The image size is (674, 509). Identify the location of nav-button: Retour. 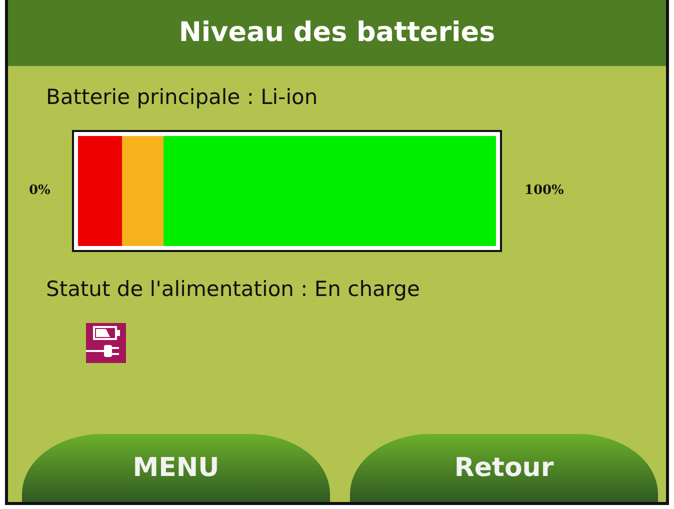
(504, 468).